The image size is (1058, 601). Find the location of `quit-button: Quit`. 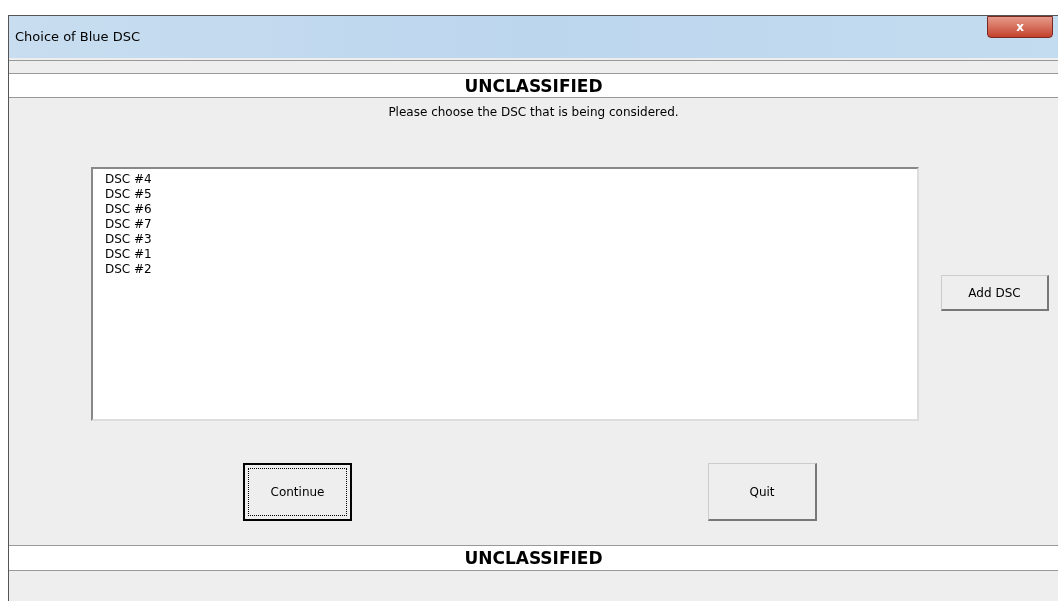

quit-button: Quit is located at coordinates (762, 492).